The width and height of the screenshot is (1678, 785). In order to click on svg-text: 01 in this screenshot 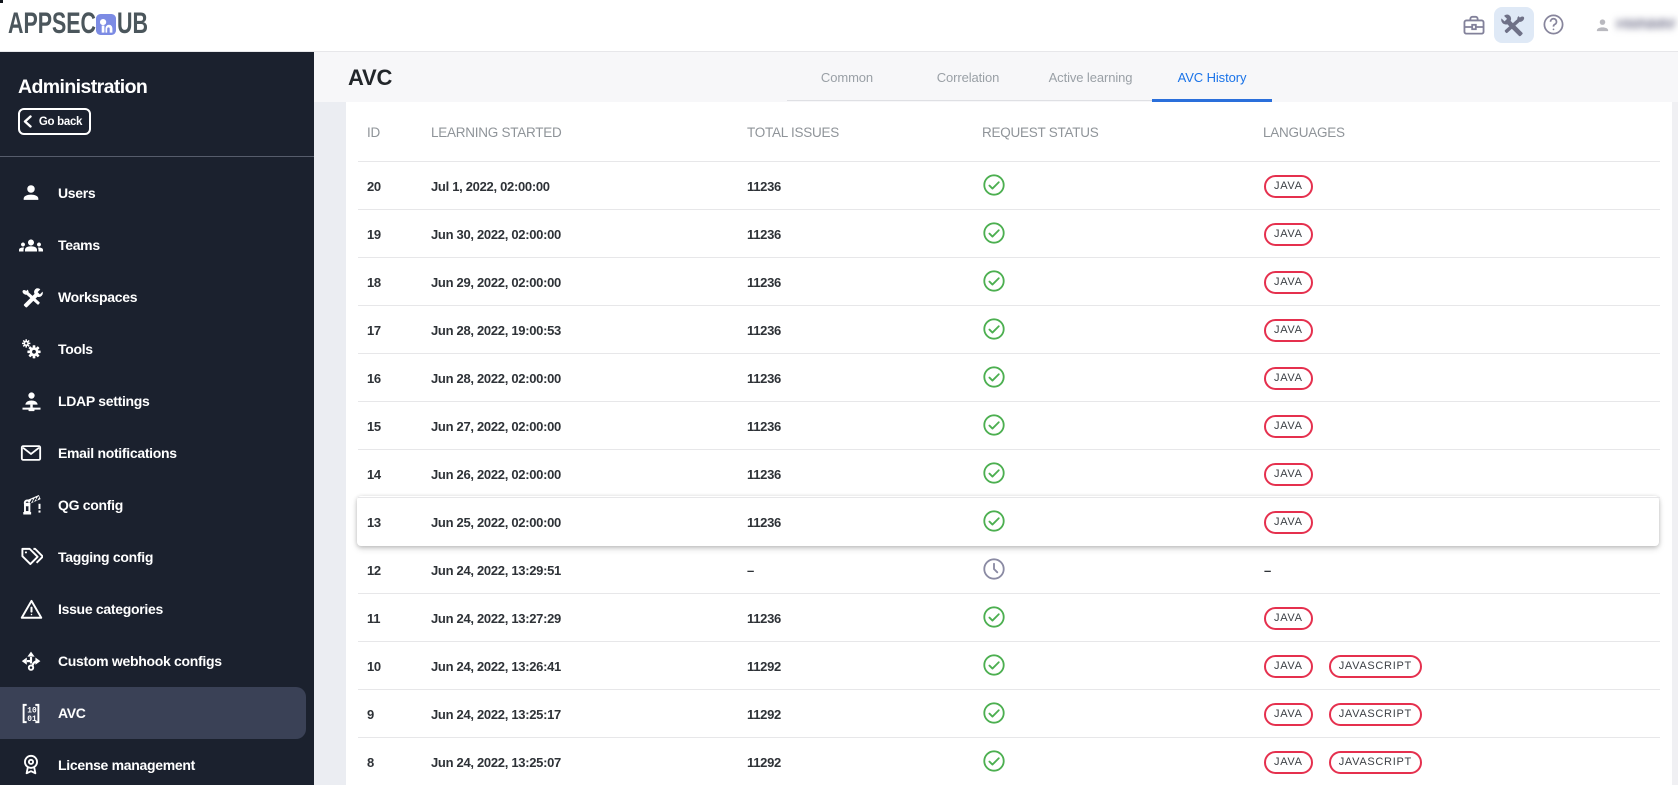, I will do `click(32, 718)`.